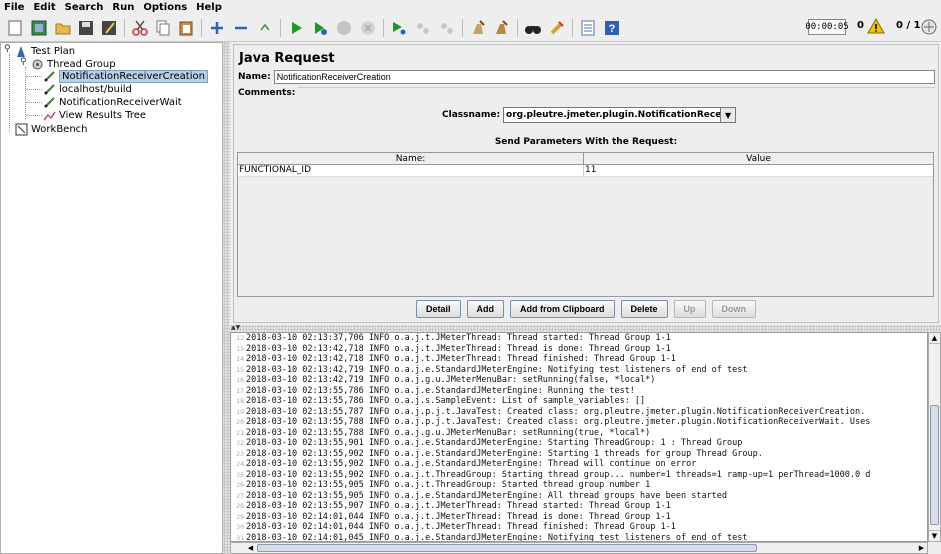 The height and width of the screenshot is (554, 941). What do you see at coordinates (934, 535) in the screenshot?
I see `scroll-down-icon: ▼` at bounding box center [934, 535].